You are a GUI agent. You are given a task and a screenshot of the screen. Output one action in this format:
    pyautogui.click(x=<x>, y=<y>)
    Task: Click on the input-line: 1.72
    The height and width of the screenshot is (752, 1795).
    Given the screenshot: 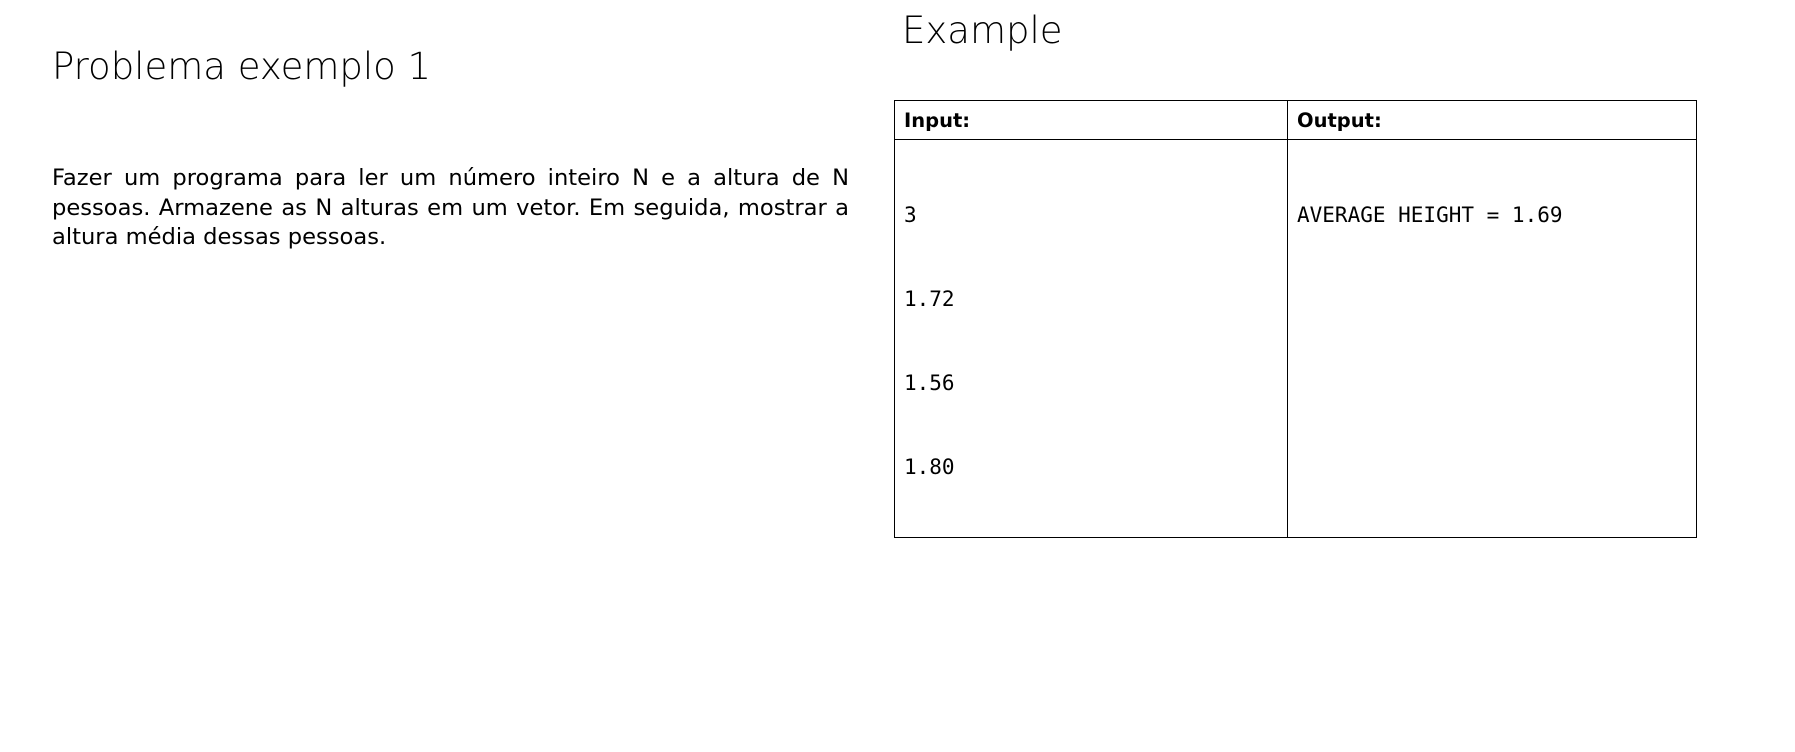 What is the action you would take?
    pyautogui.click(x=929, y=299)
    